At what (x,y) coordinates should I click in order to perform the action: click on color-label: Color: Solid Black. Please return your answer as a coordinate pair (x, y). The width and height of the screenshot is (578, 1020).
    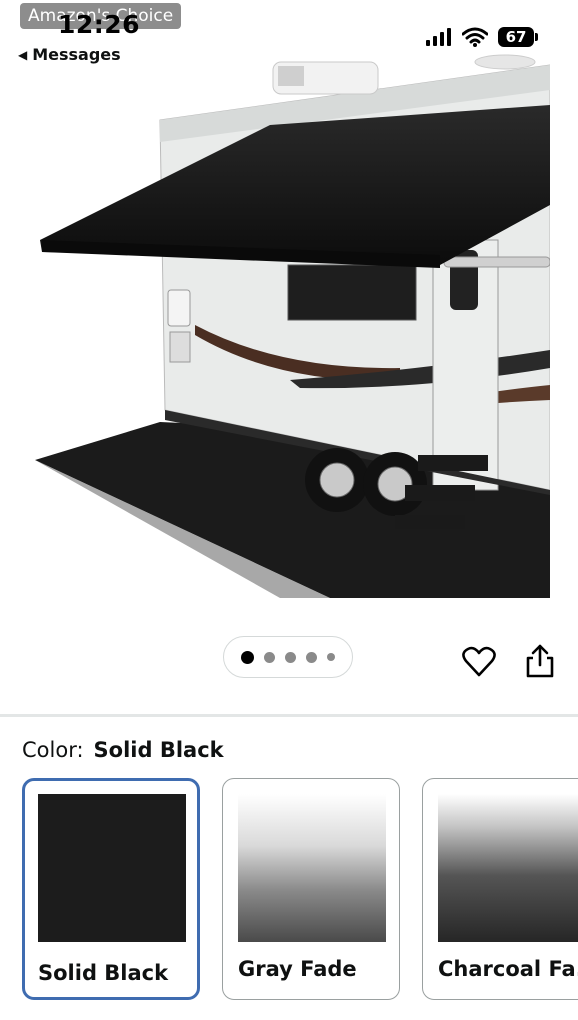
    Looking at the image, I should click on (123, 750).